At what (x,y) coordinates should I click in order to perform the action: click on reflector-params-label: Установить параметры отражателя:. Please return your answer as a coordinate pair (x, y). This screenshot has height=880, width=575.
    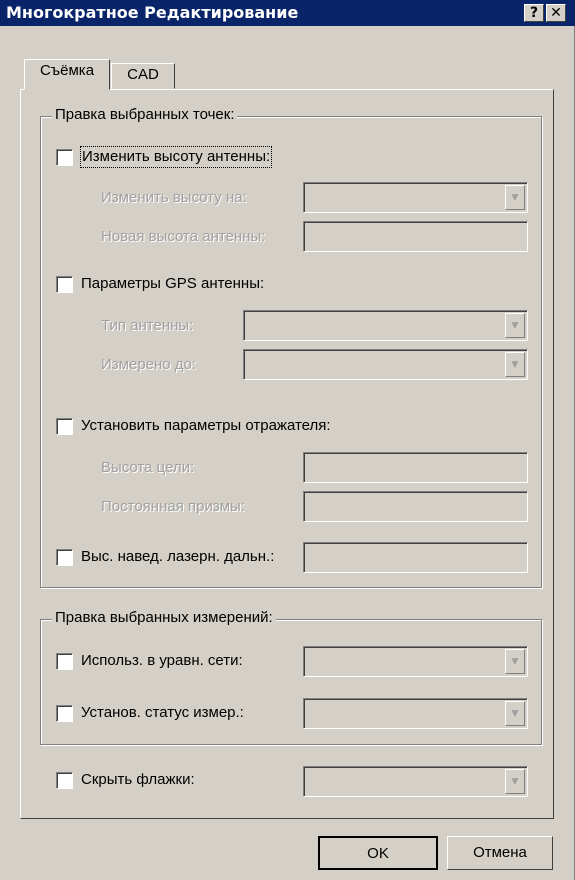
    Looking at the image, I should click on (206, 425).